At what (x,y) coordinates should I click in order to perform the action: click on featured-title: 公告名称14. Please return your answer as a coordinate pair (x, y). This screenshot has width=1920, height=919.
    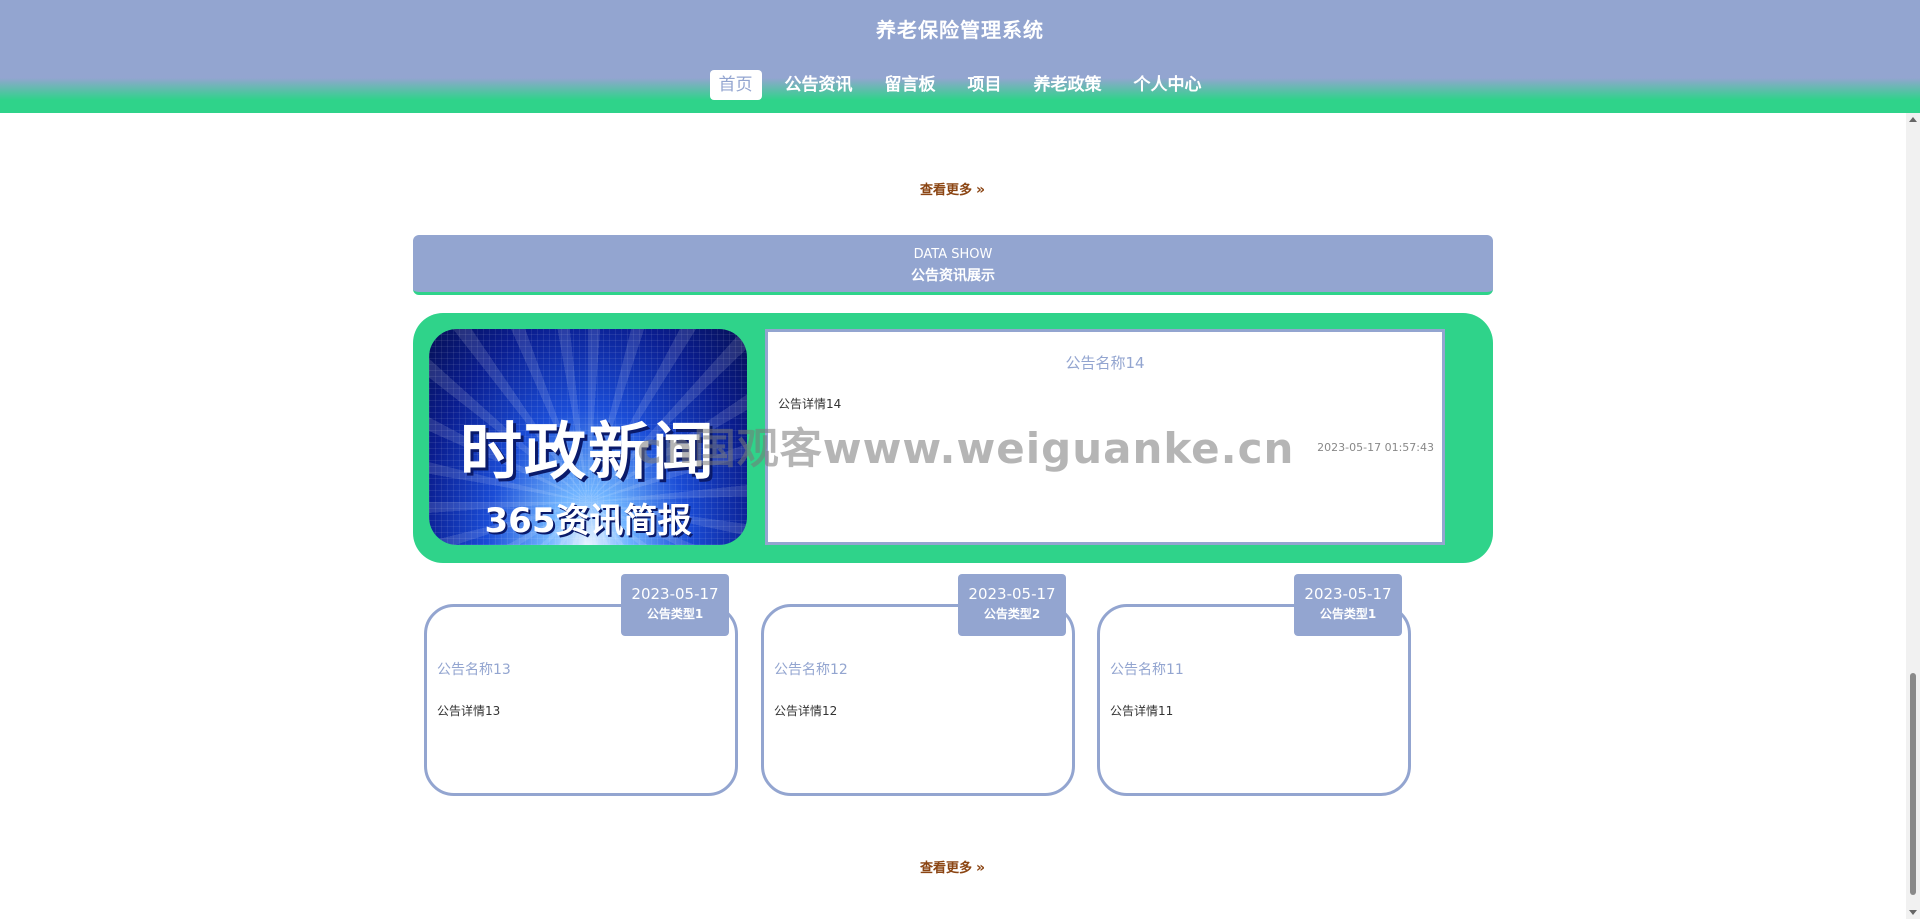
    Looking at the image, I should click on (1105, 362).